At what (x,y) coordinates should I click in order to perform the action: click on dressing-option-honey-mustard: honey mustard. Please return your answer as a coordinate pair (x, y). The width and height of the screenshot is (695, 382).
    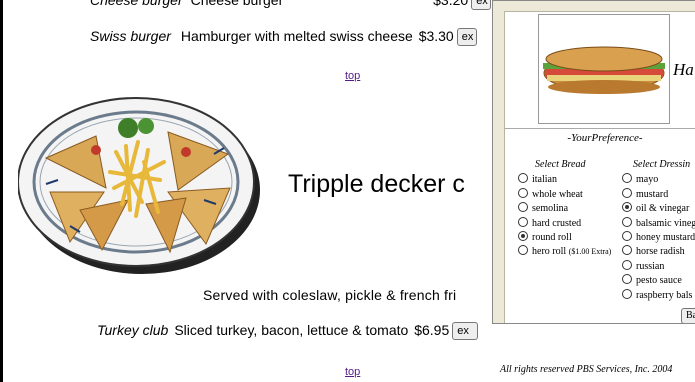
    Looking at the image, I should click on (658, 237).